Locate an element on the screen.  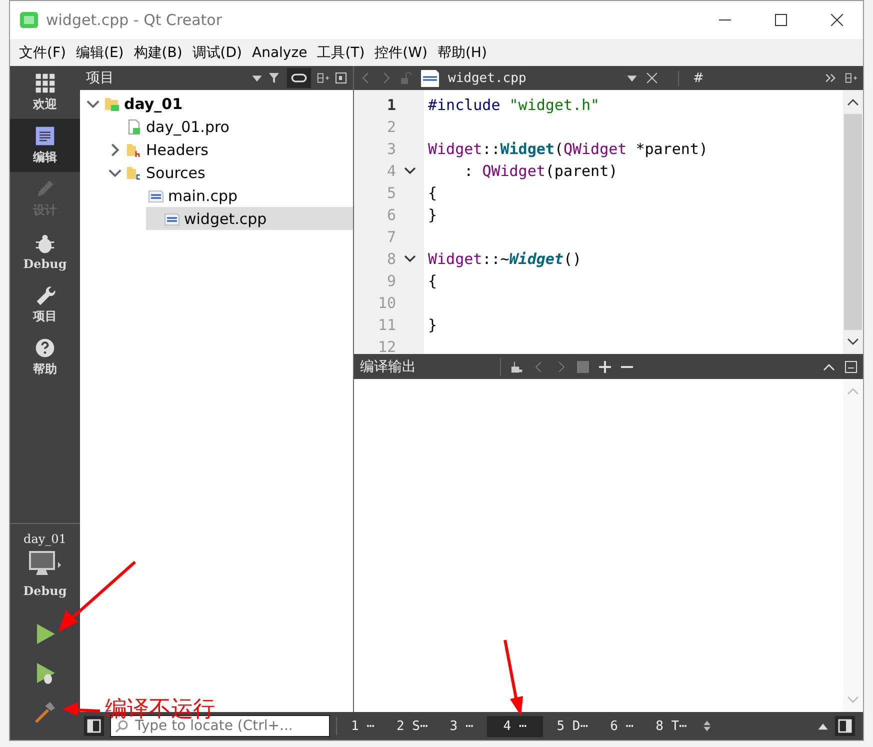
project-file-icon is located at coordinates (134, 126).